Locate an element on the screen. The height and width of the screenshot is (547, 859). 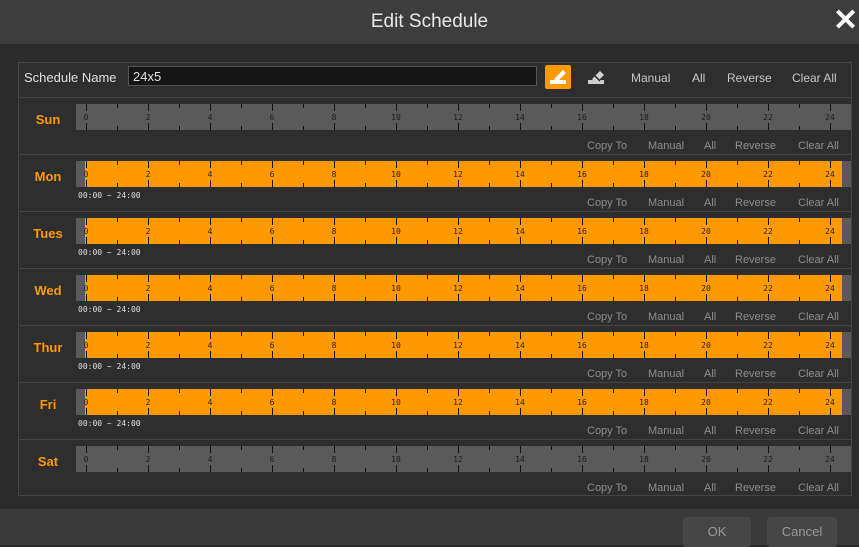
close-icon: ✕ is located at coordinates (845, 21).